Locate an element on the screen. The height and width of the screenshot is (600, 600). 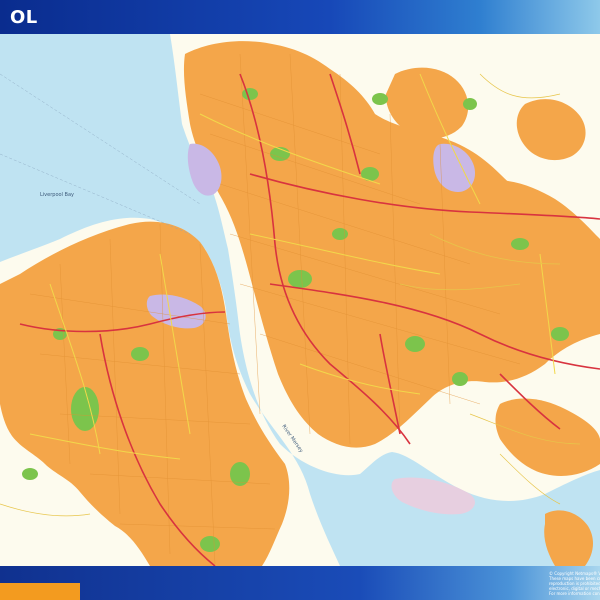
title-bar: OL is located at coordinates (300, 17).